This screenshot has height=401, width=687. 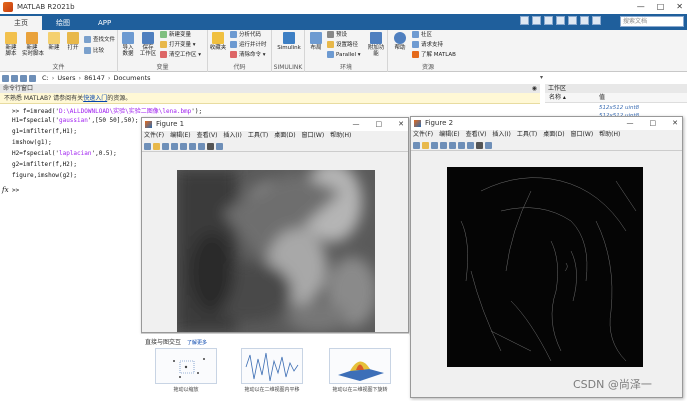 I want to click on community-button: 社区, so click(x=422, y=35).